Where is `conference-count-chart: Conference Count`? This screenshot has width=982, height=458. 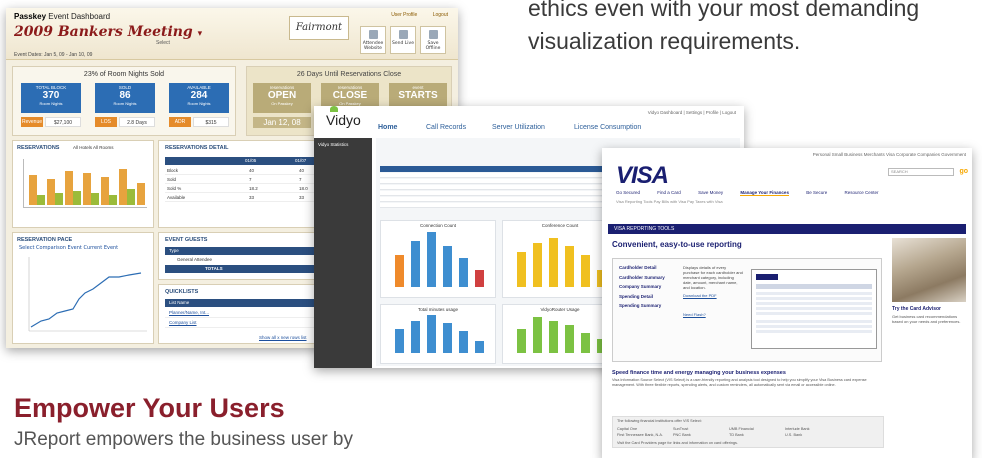 conference-count-chart: Conference Count is located at coordinates (560, 259).